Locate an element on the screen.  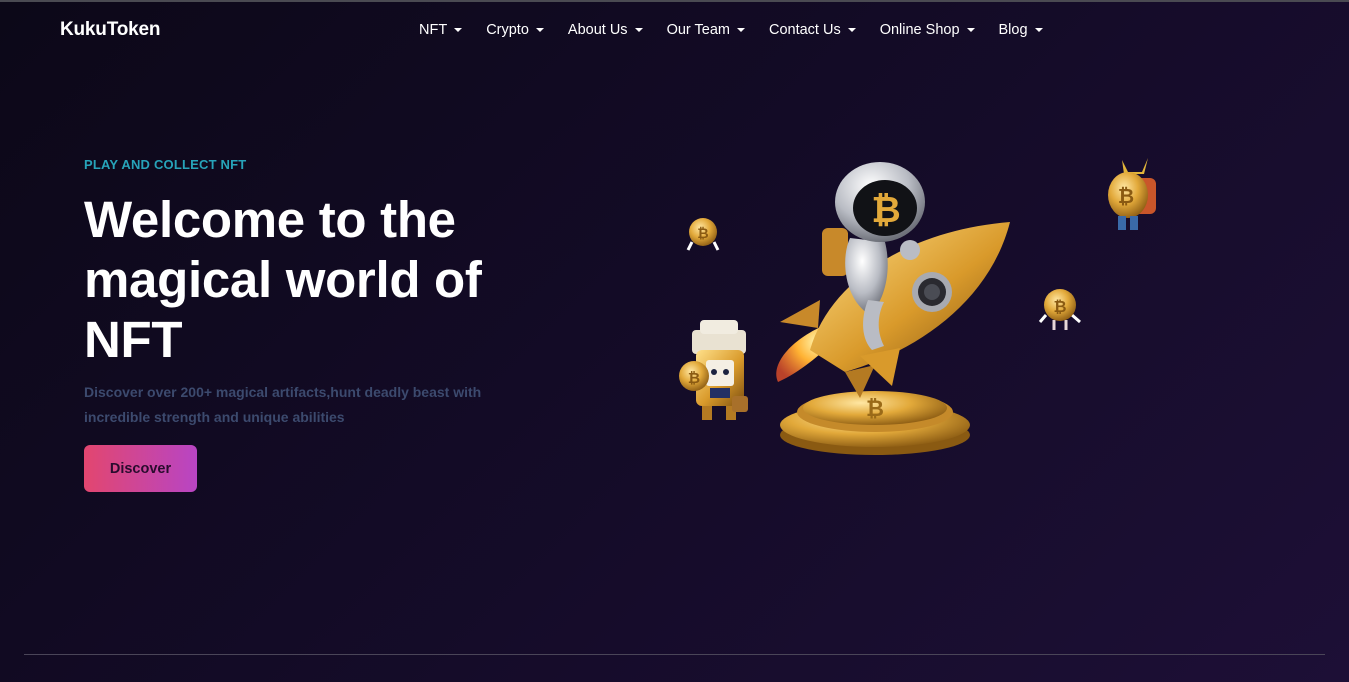
nav-label: Our Team is located at coordinates (698, 30).